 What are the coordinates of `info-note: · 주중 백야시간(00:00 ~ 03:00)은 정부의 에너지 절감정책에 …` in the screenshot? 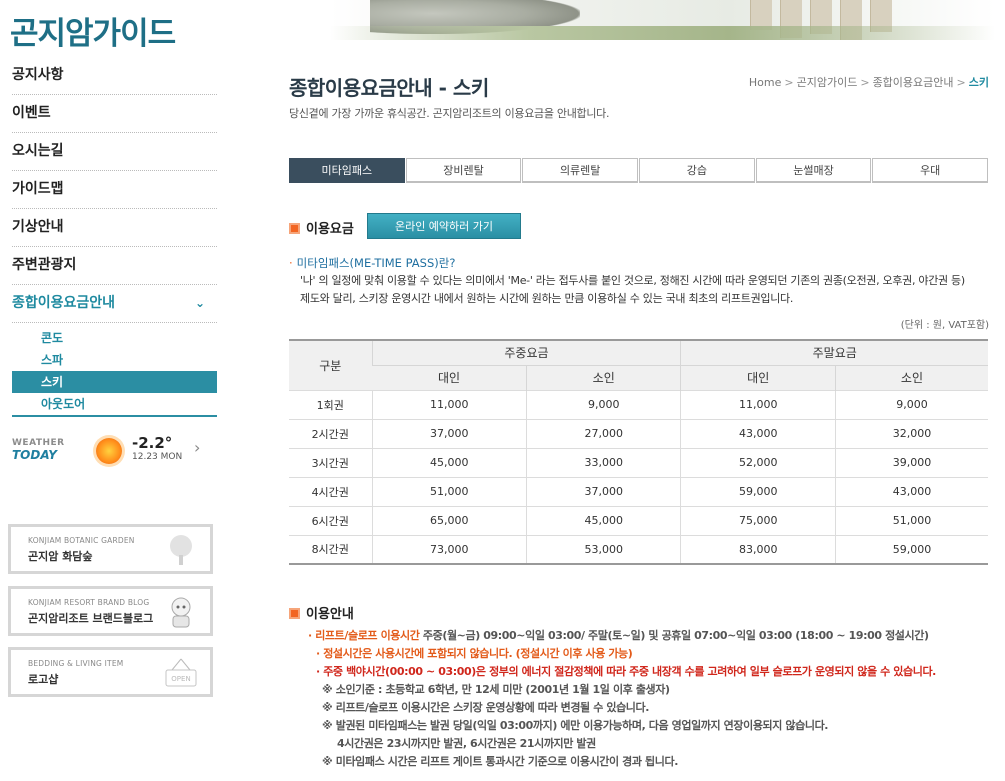 It's located at (626, 671).